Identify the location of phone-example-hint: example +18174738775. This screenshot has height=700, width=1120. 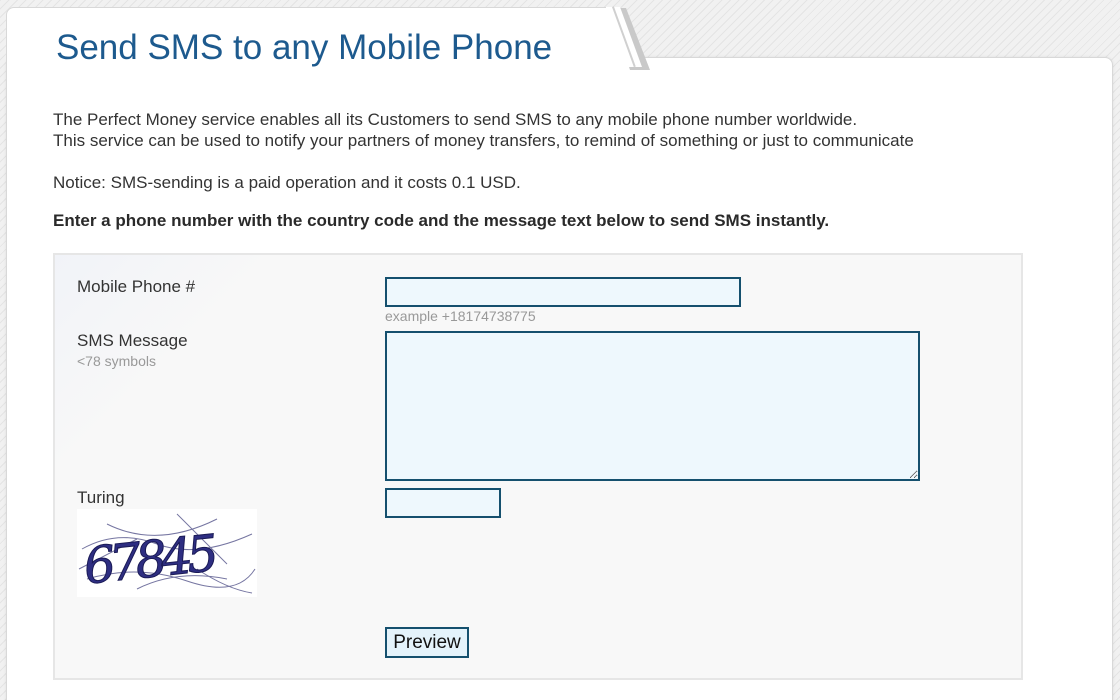
(460, 316).